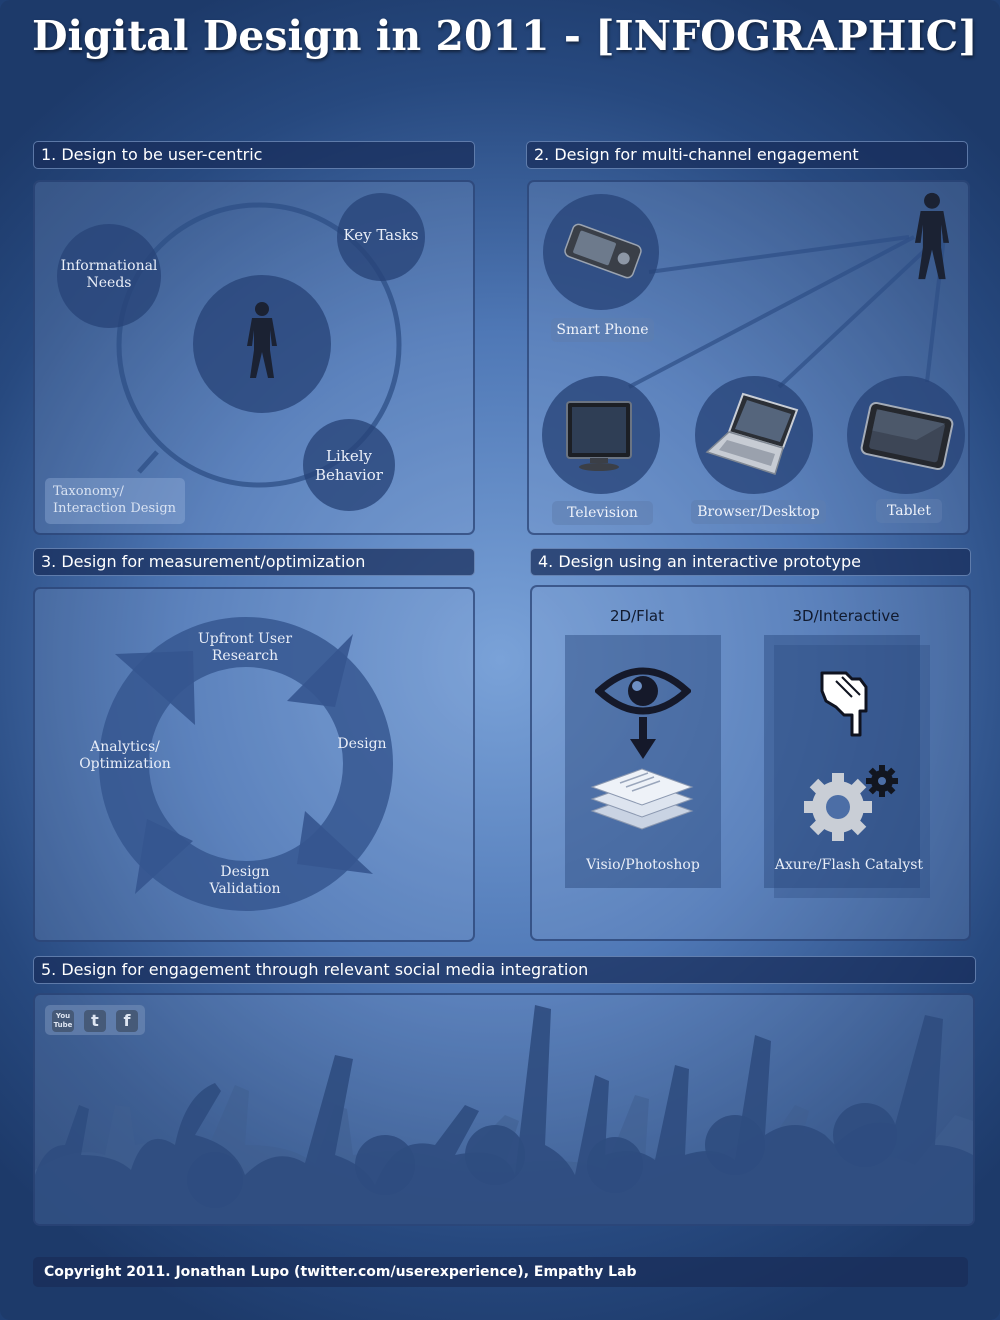 The width and height of the screenshot is (1000, 1320). Describe the element at coordinates (381, 235) in the screenshot. I see `key-tasks-label: Key Tasks` at that location.